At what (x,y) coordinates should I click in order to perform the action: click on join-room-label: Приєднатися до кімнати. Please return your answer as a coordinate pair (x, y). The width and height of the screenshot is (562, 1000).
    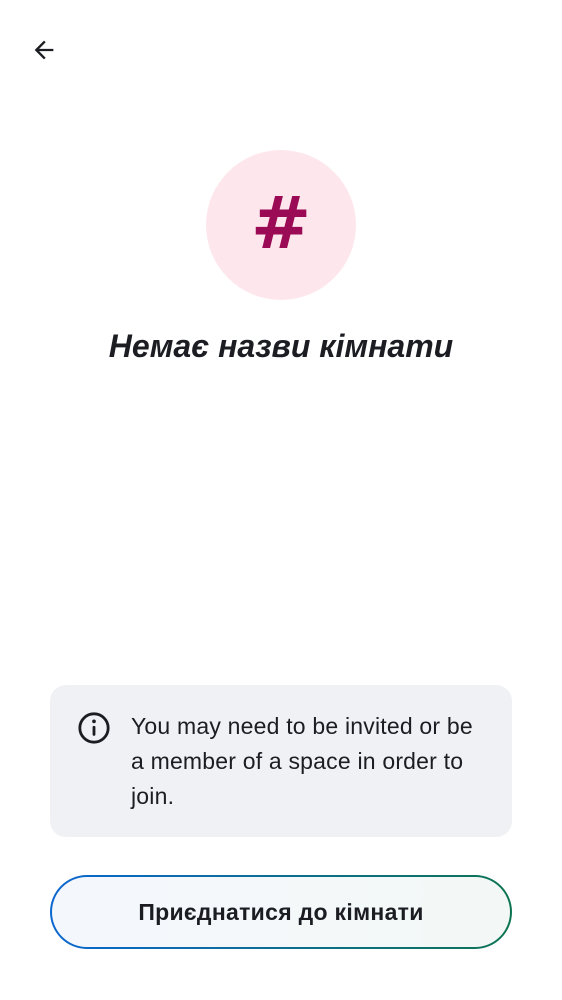
    Looking at the image, I should click on (281, 911).